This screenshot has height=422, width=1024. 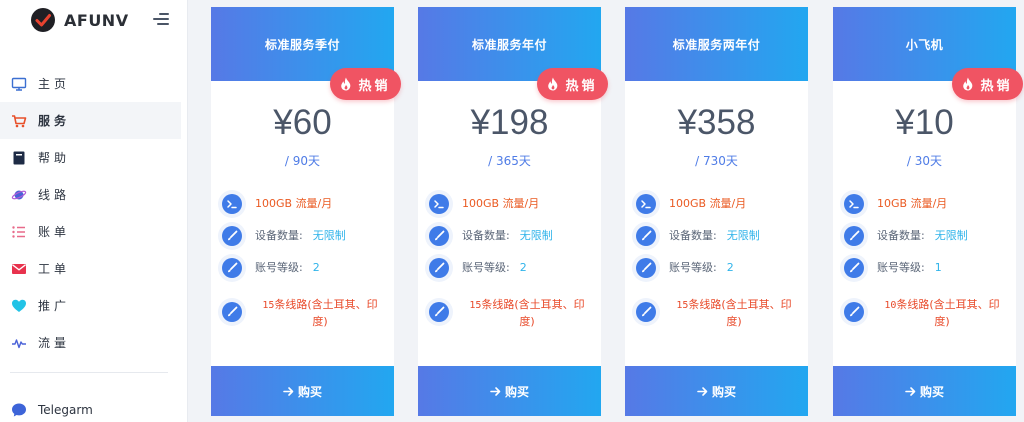 I want to click on hot-badge: 热销, so click(x=365, y=84).